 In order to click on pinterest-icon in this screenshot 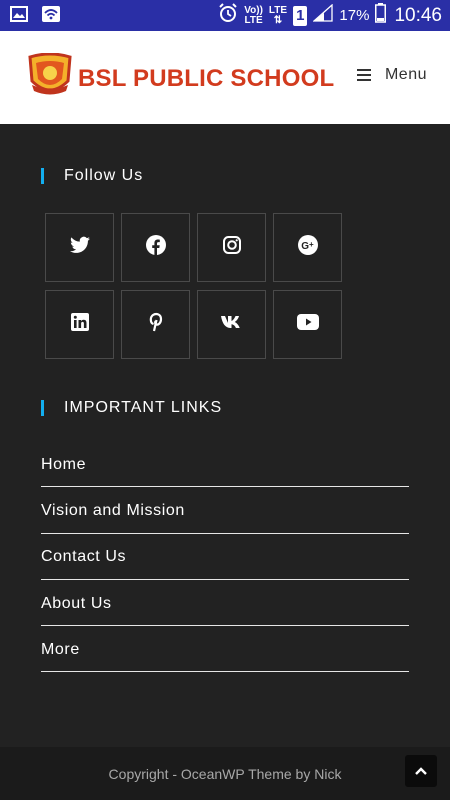, I will do `click(156, 324)`.